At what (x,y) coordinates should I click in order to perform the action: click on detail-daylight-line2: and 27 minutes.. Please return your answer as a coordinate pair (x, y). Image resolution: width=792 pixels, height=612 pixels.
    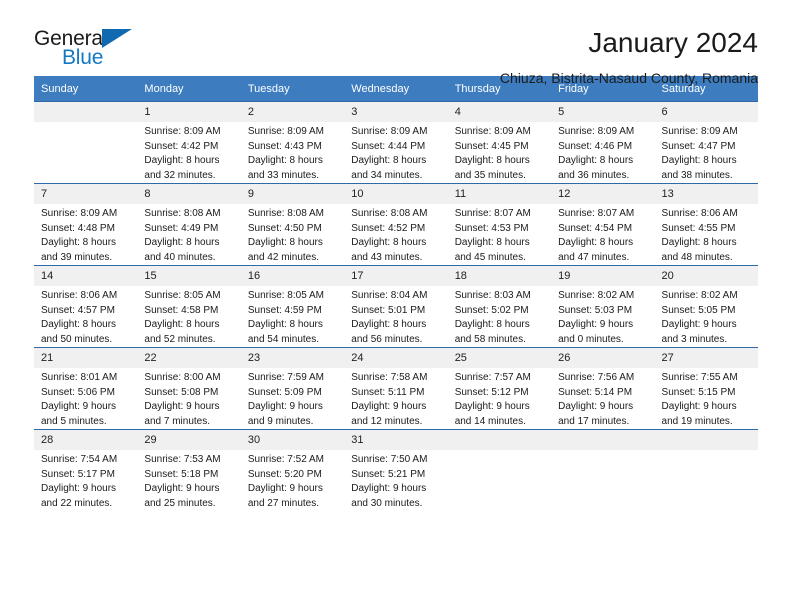
    Looking at the image, I should click on (283, 503).